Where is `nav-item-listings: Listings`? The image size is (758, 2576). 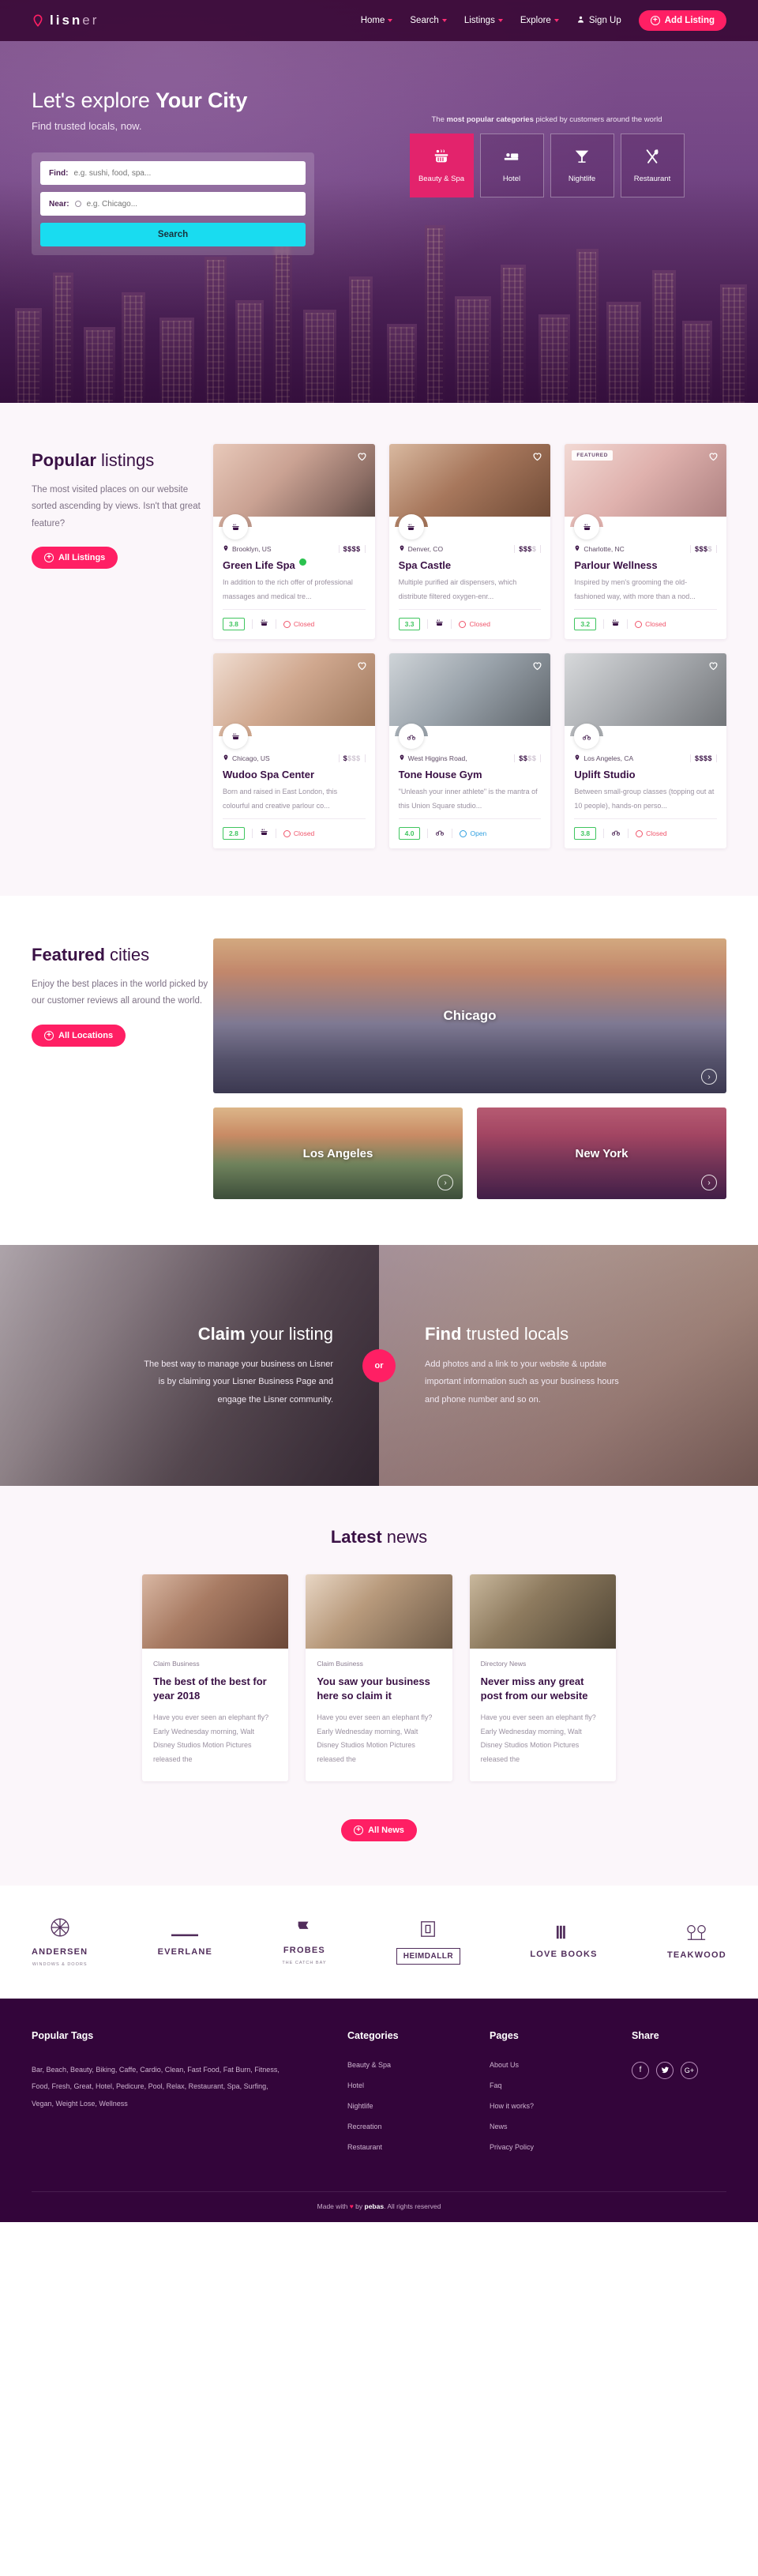 nav-item-listings: Listings is located at coordinates (484, 20).